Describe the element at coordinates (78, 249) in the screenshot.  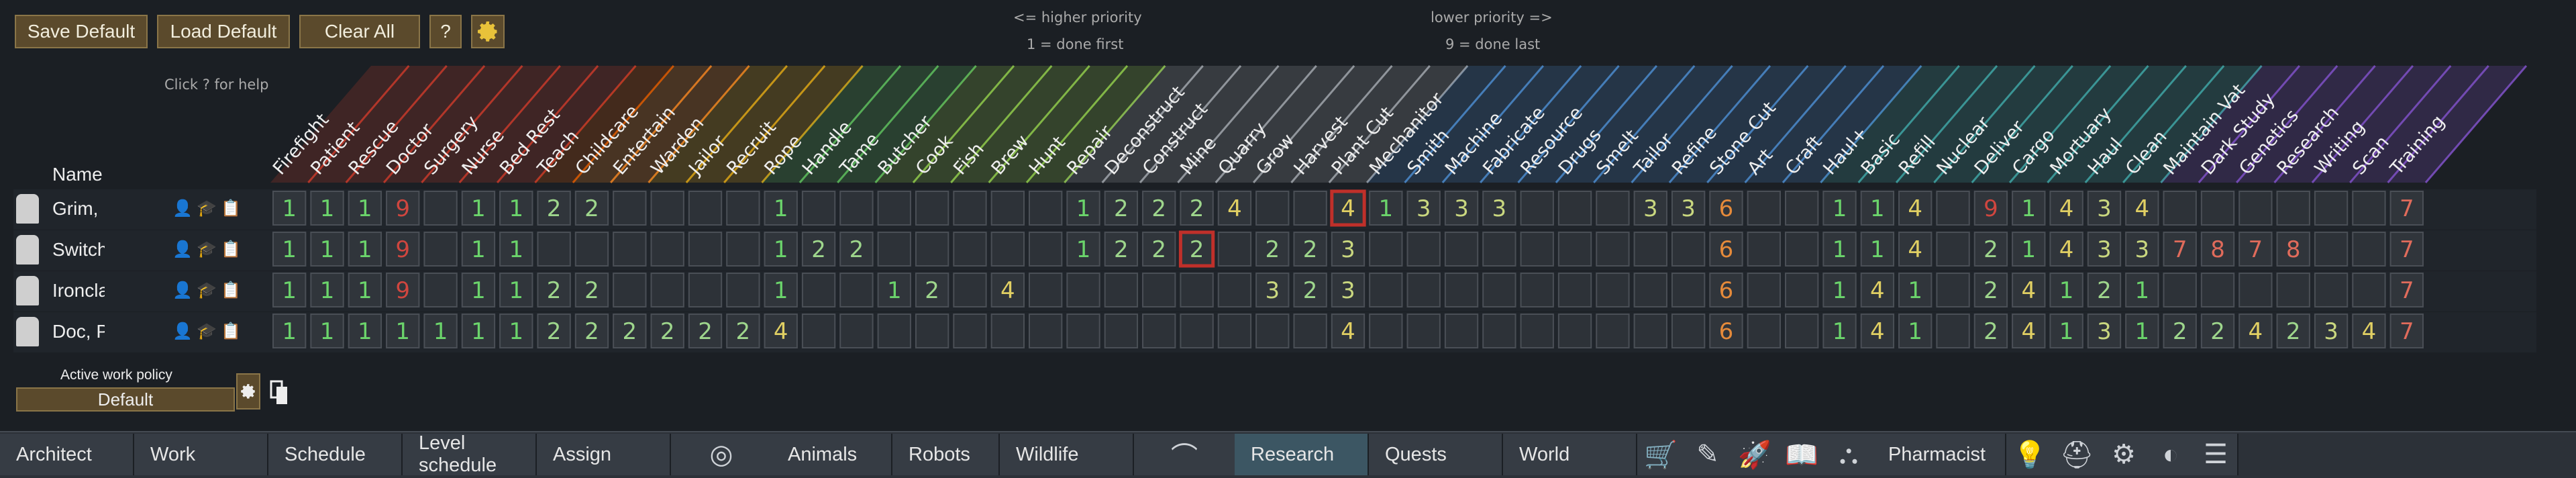
I see `colonist-name: Switch` at that location.